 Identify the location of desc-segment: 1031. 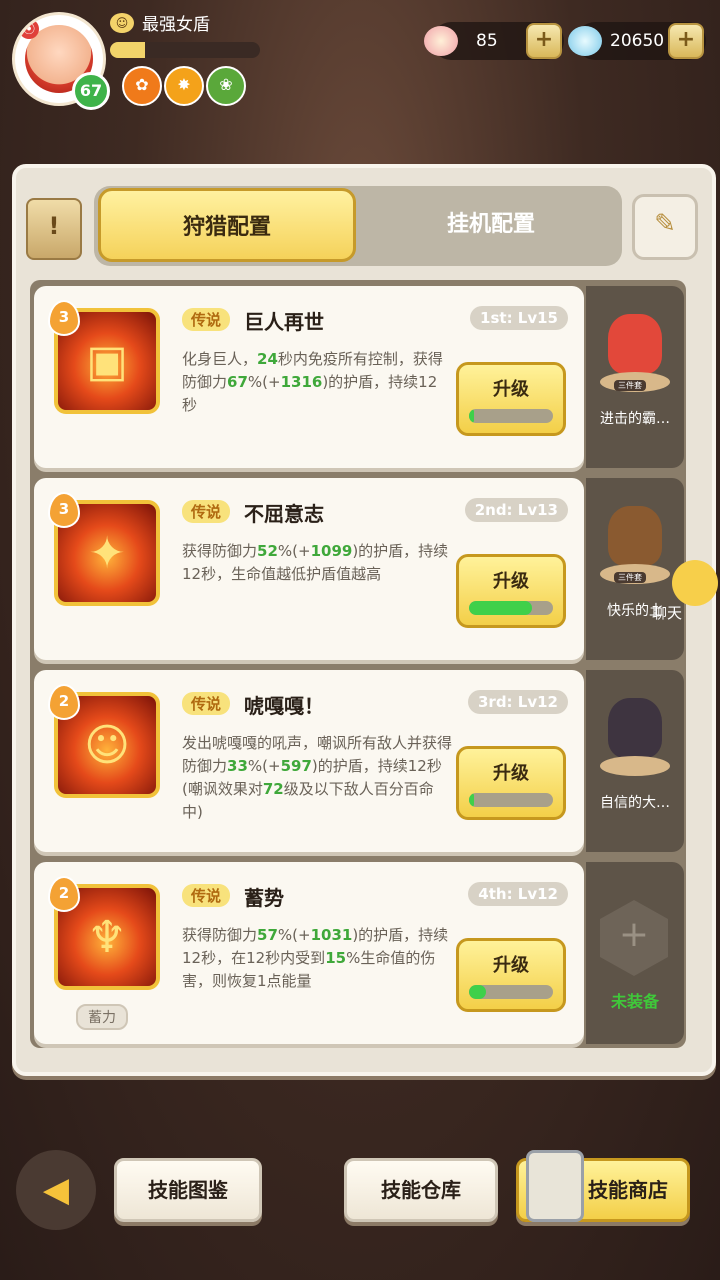
(331, 935).